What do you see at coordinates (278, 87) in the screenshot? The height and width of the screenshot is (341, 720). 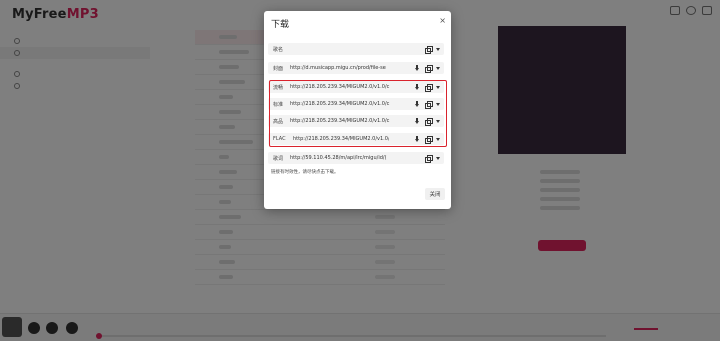 I see `row-label: 流畅` at bounding box center [278, 87].